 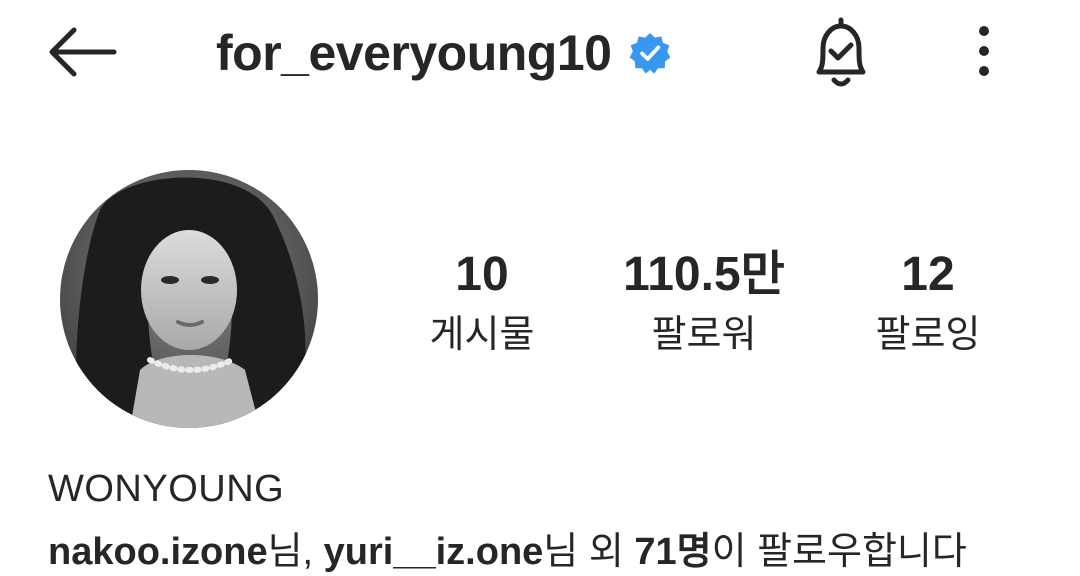 I want to click on posts-label: 게시물, so click(x=482, y=335).